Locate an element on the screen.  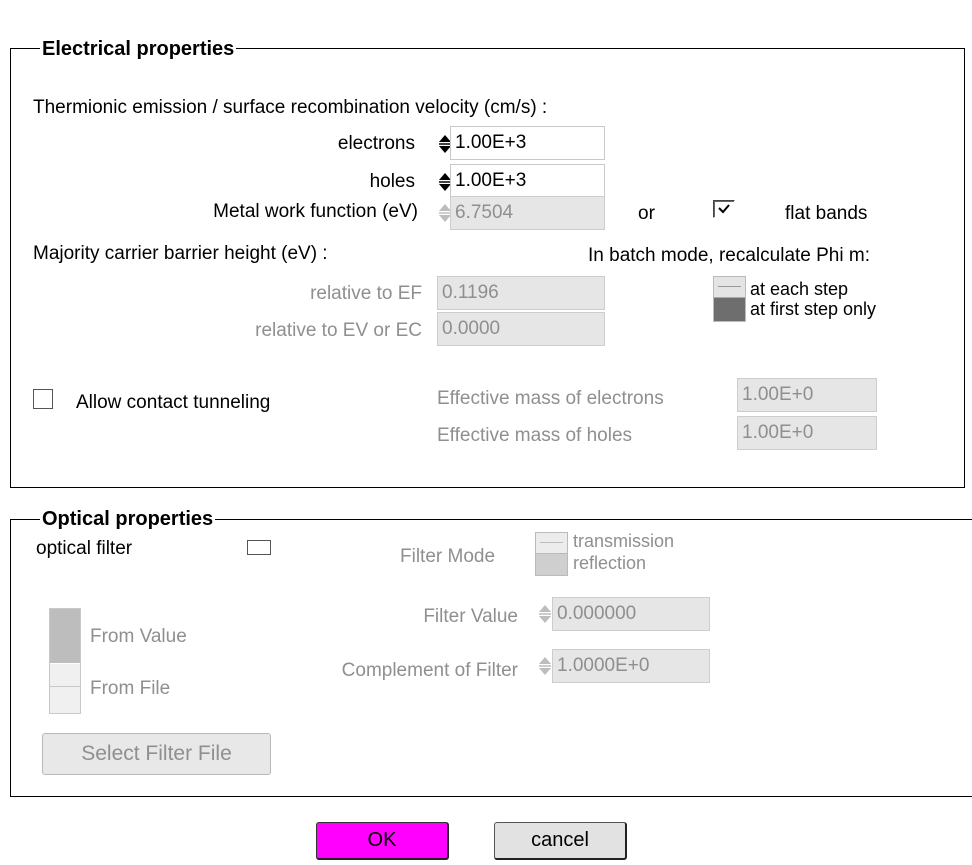
flat-bands-label: flat bands is located at coordinates (826, 213).